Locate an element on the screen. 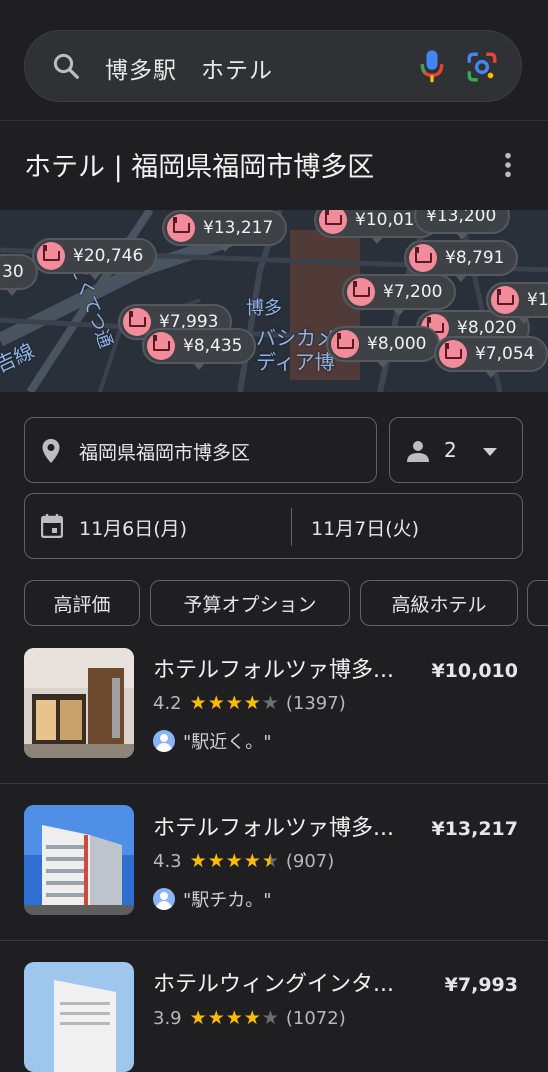  pin-price: ¥20,746 is located at coordinates (108, 256).